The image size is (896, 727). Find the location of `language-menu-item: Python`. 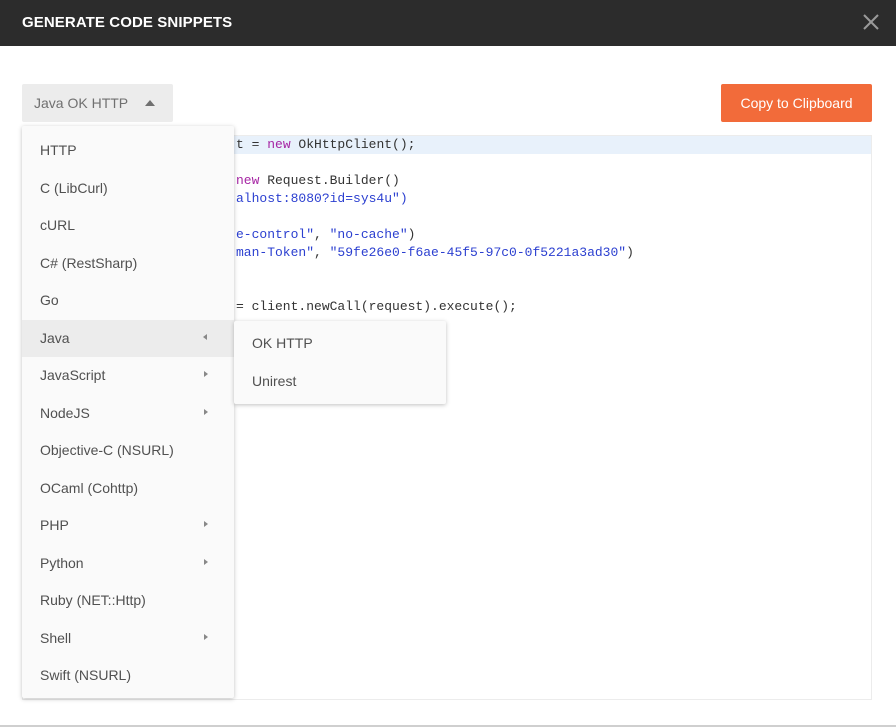

language-menu-item: Python is located at coordinates (128, 563).